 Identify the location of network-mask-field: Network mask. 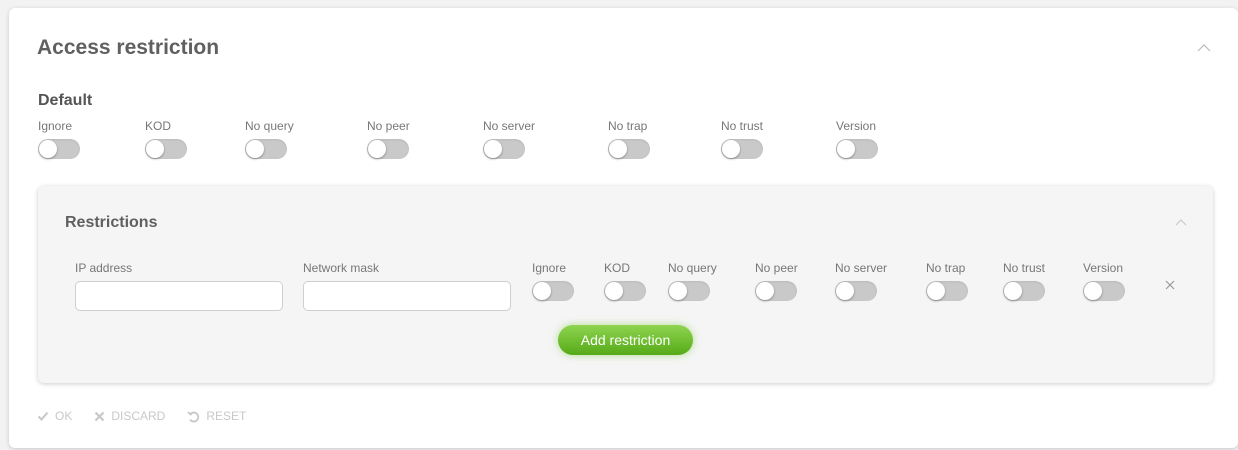
(407, 286).